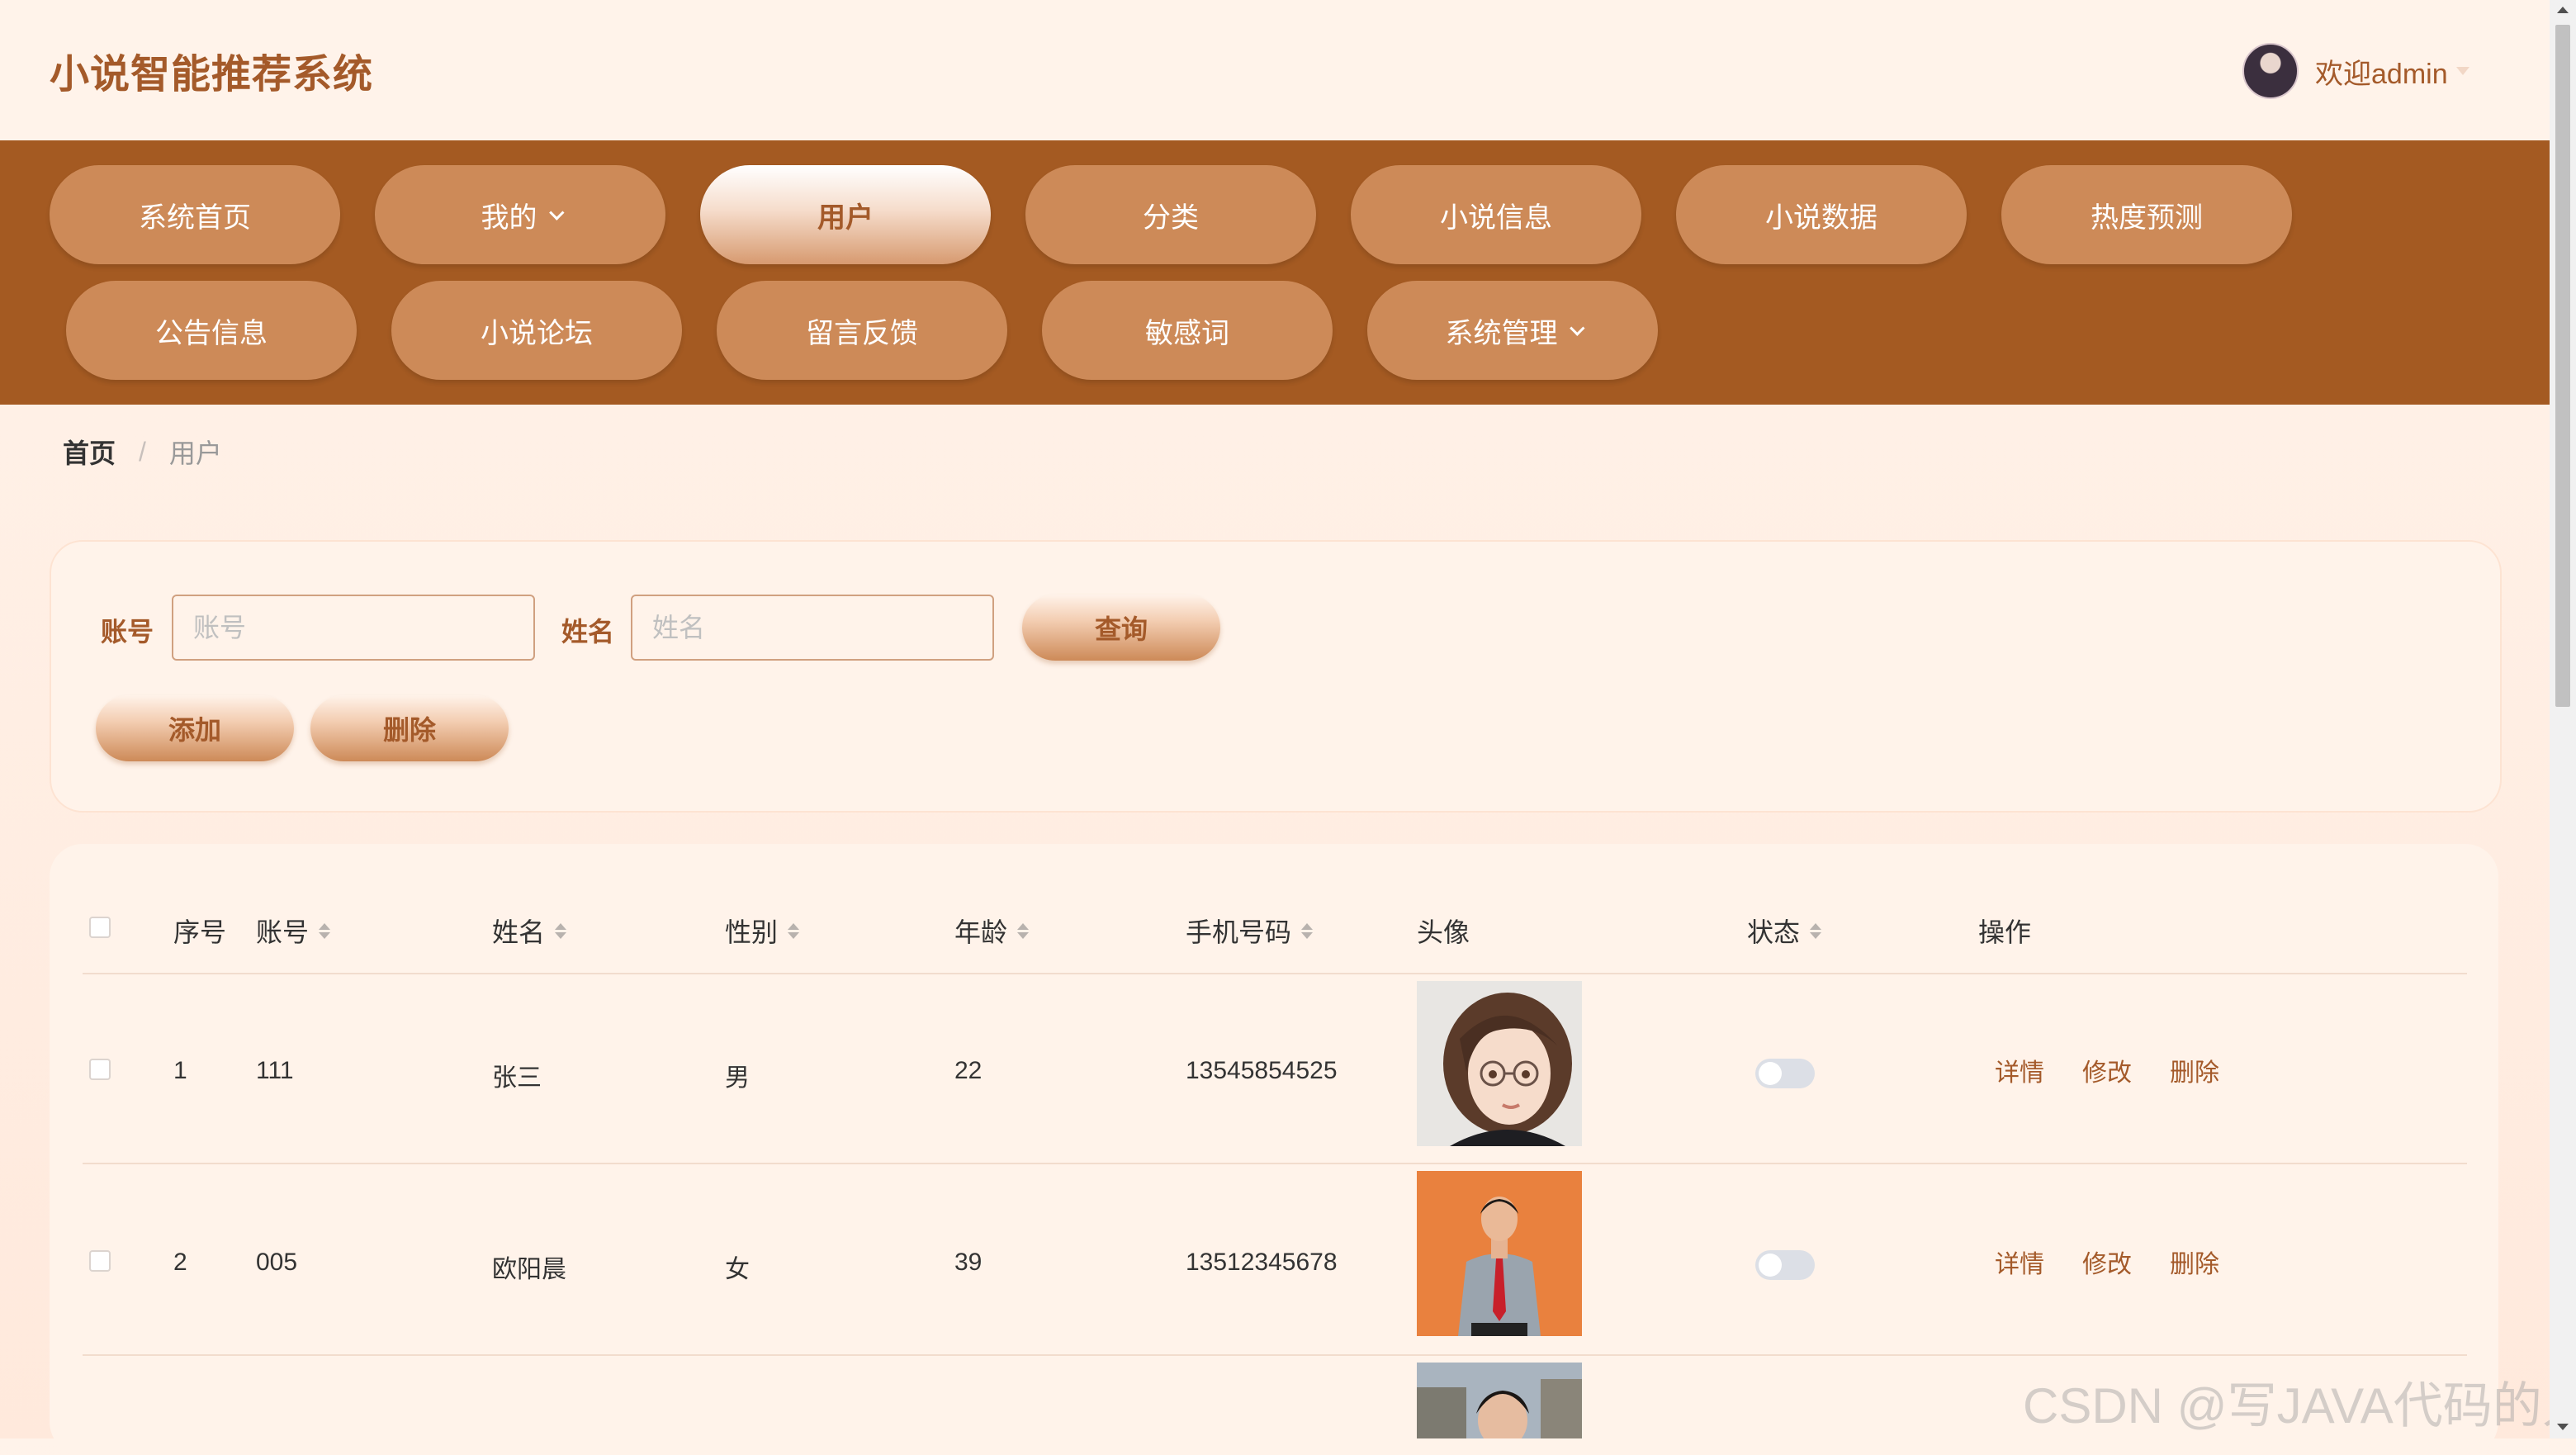  What do you see at coordinates (529, 1269) in the screenshot?
I see `cell-name: 欧阳晨` at bounding box center [529, 1269].